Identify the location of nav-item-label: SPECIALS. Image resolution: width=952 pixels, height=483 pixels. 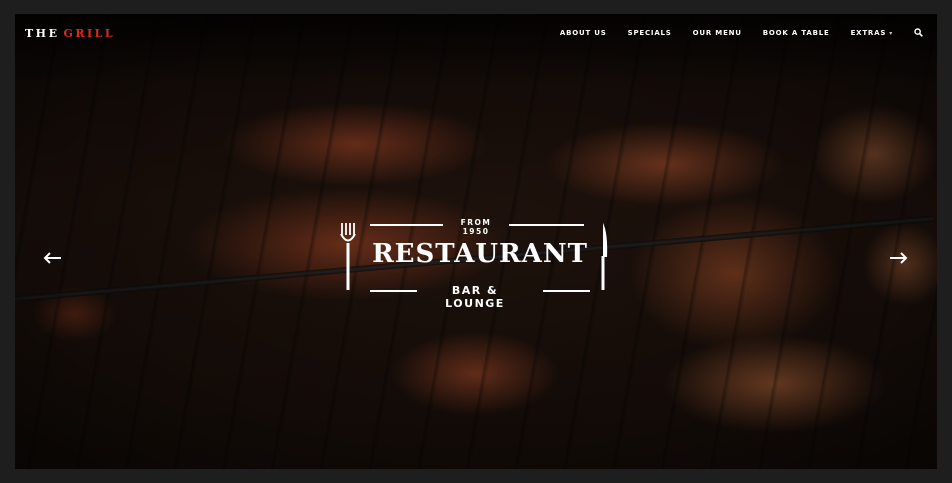
(649, 32).